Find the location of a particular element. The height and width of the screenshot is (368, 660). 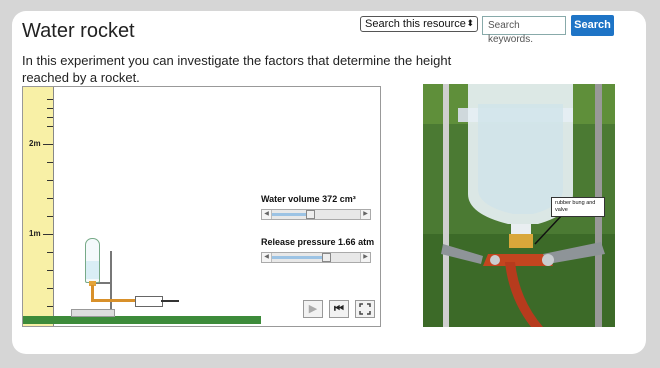

pump-body is located at coordinates (149, 301).